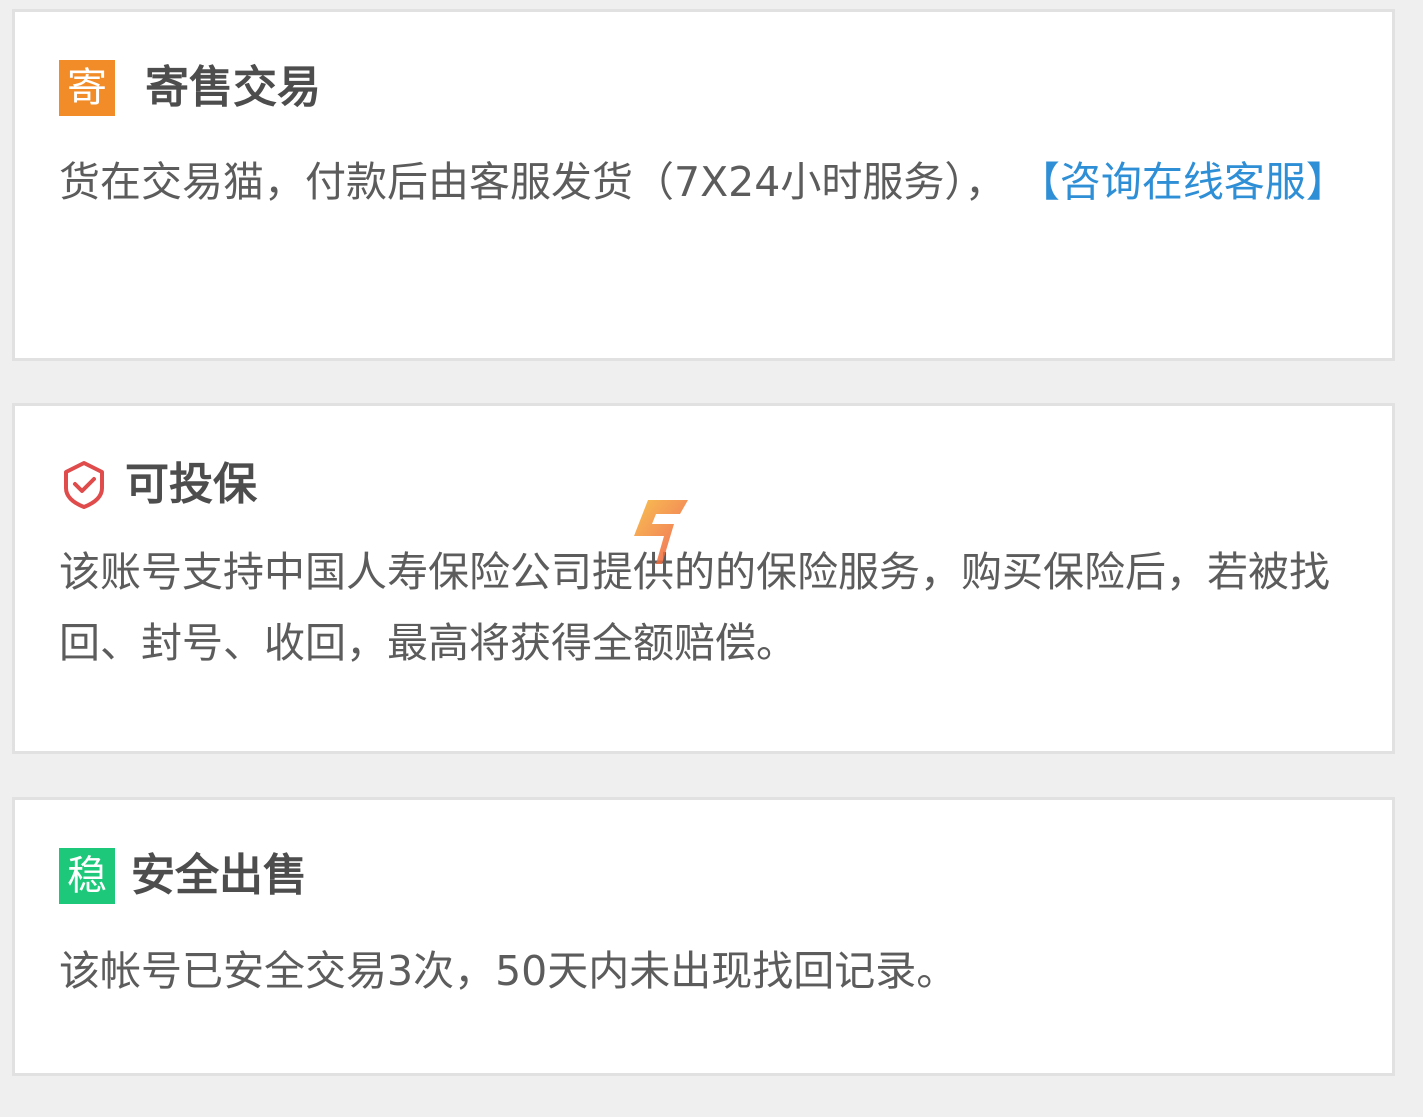 The image size is (1423, 1117). I want to click on consign-card-description: 货在交易猫，付款后由客服发货（7X24小时服务）， 【咨询在线客服】, so click(709, 182).